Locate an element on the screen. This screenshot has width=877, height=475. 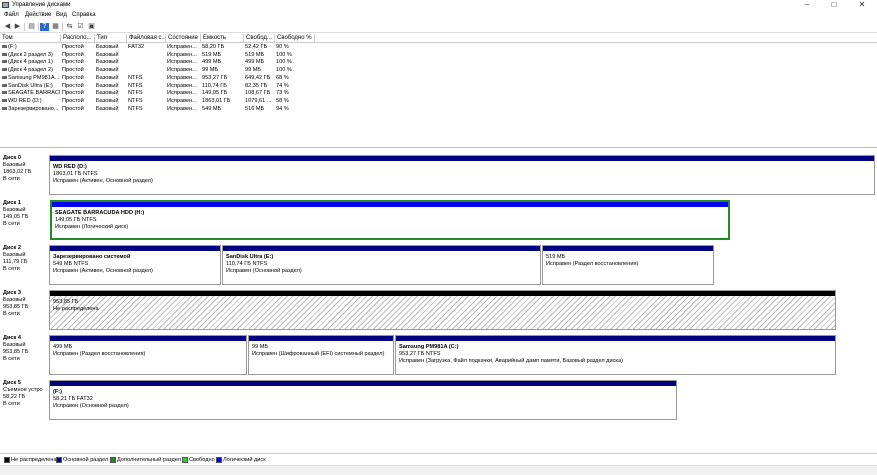
volume-cell: WD RED (D:) is located at coordinates (31, 102).